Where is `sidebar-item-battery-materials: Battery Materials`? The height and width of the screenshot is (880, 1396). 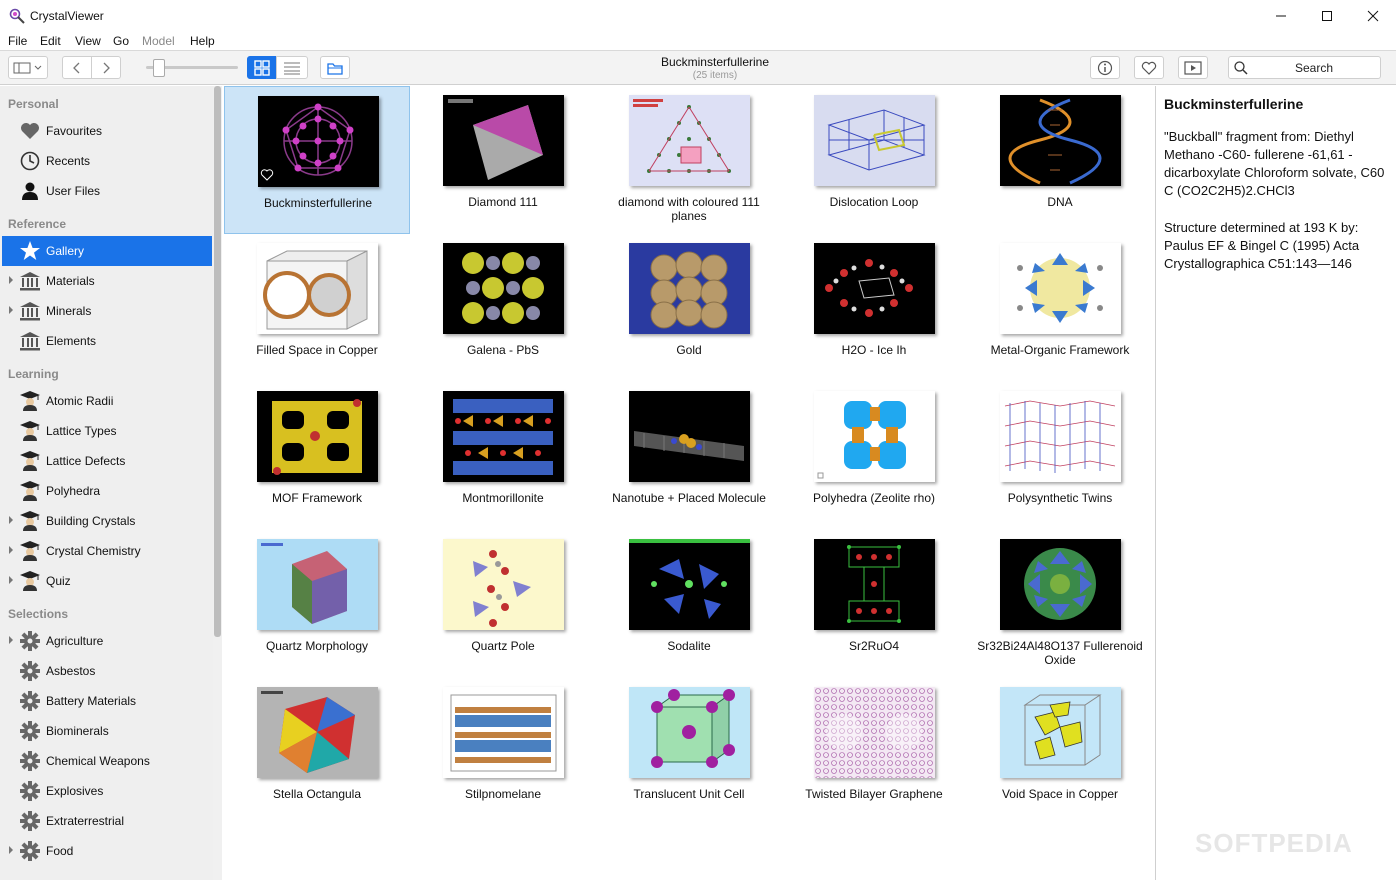
sidebar-item-battery-materials: Battery Materials is located at coordinates (107, 701).